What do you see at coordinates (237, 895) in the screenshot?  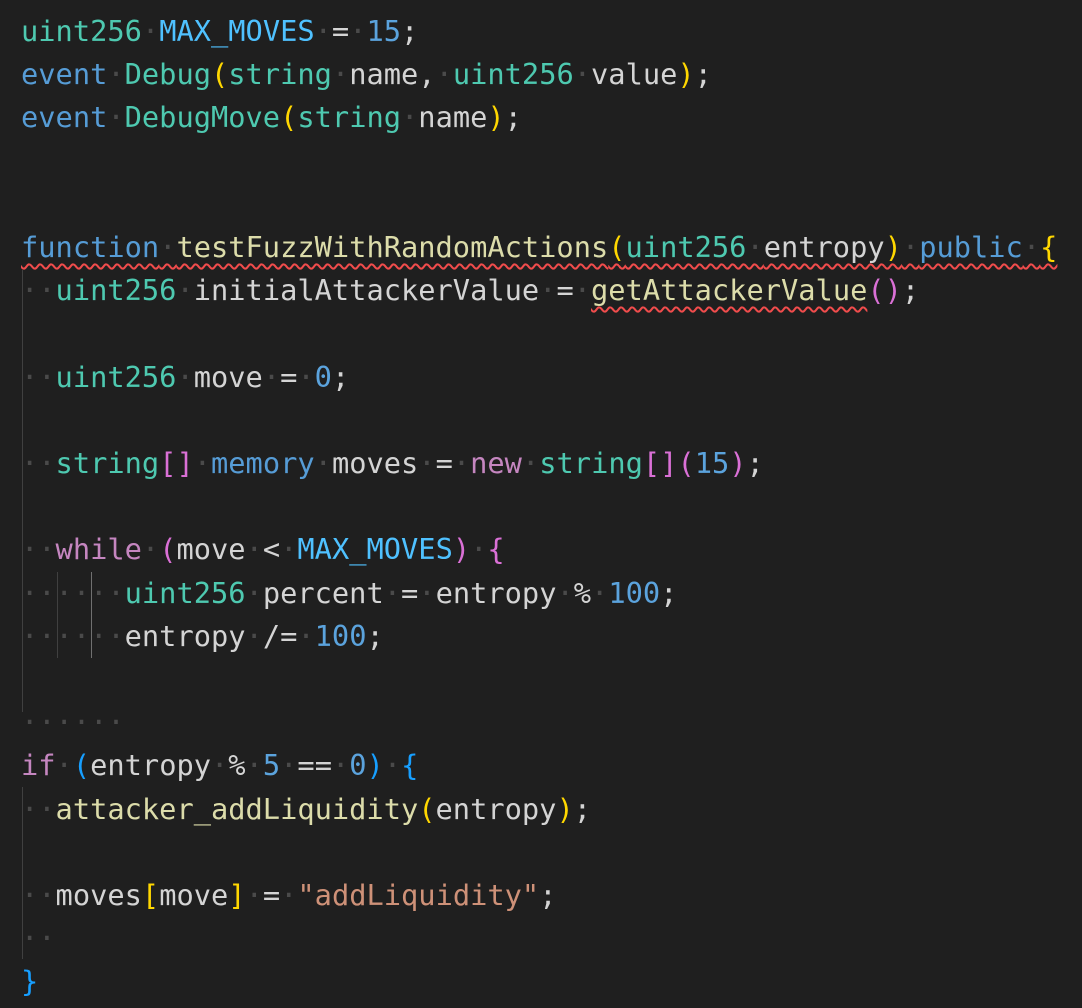 I see `code-token: ]` at bounding box center [237, 895].